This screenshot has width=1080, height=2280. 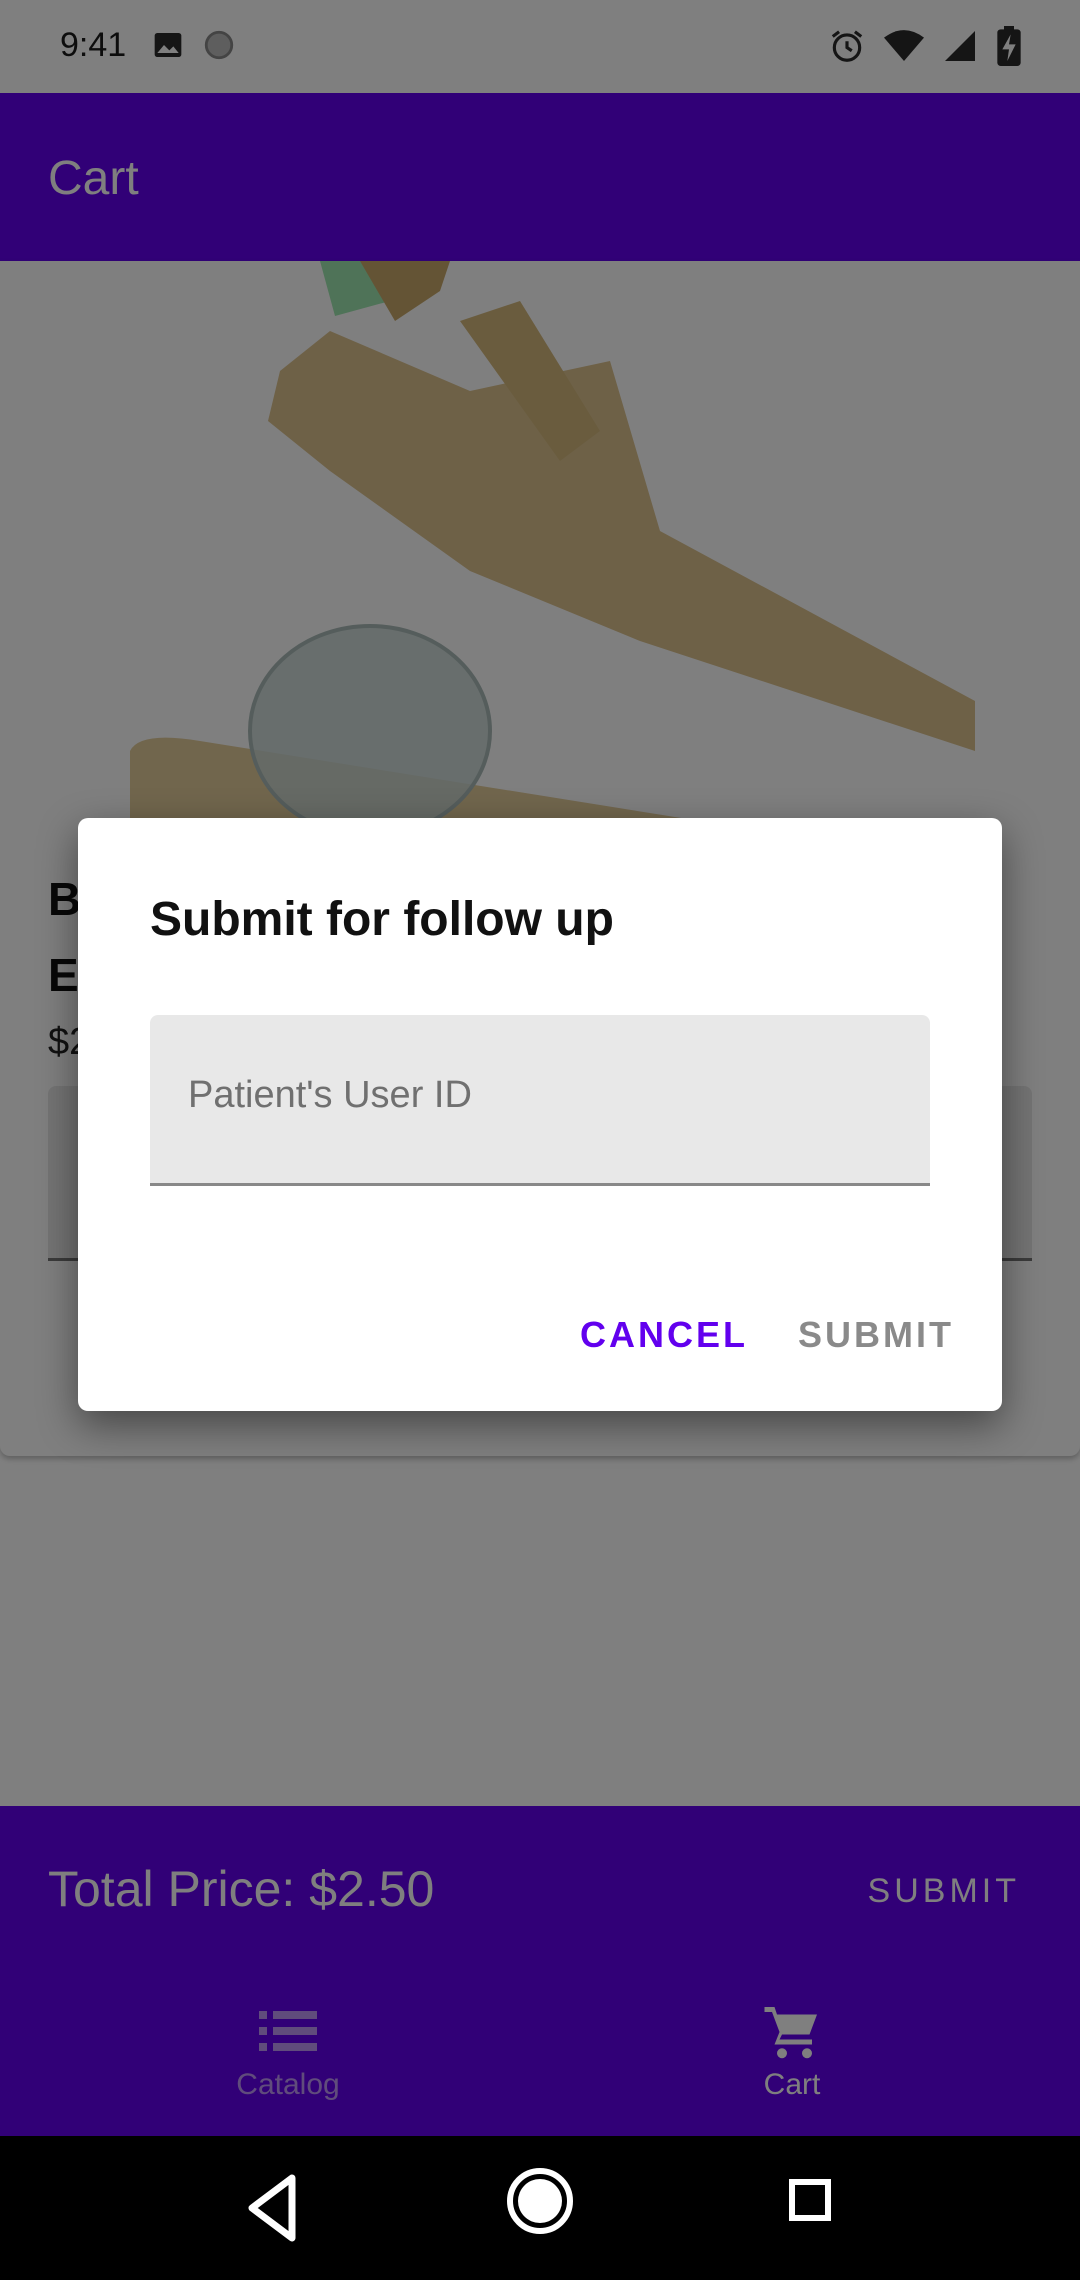 What do you see at coordinates (272, 2208) in the screenshot?
I see `back-icon` at bounding box center [272, 2208].